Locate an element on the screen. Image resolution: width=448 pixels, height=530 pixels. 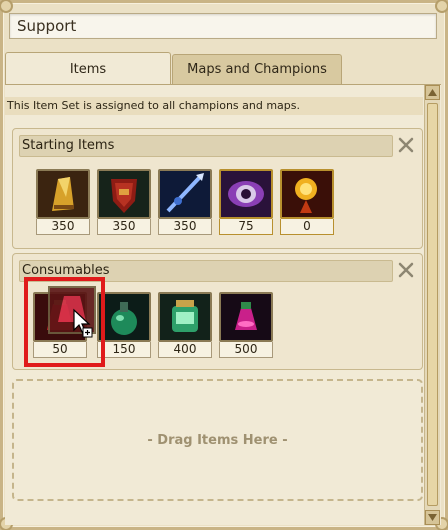
item-set-name-input is located at coordinates (223, 26).